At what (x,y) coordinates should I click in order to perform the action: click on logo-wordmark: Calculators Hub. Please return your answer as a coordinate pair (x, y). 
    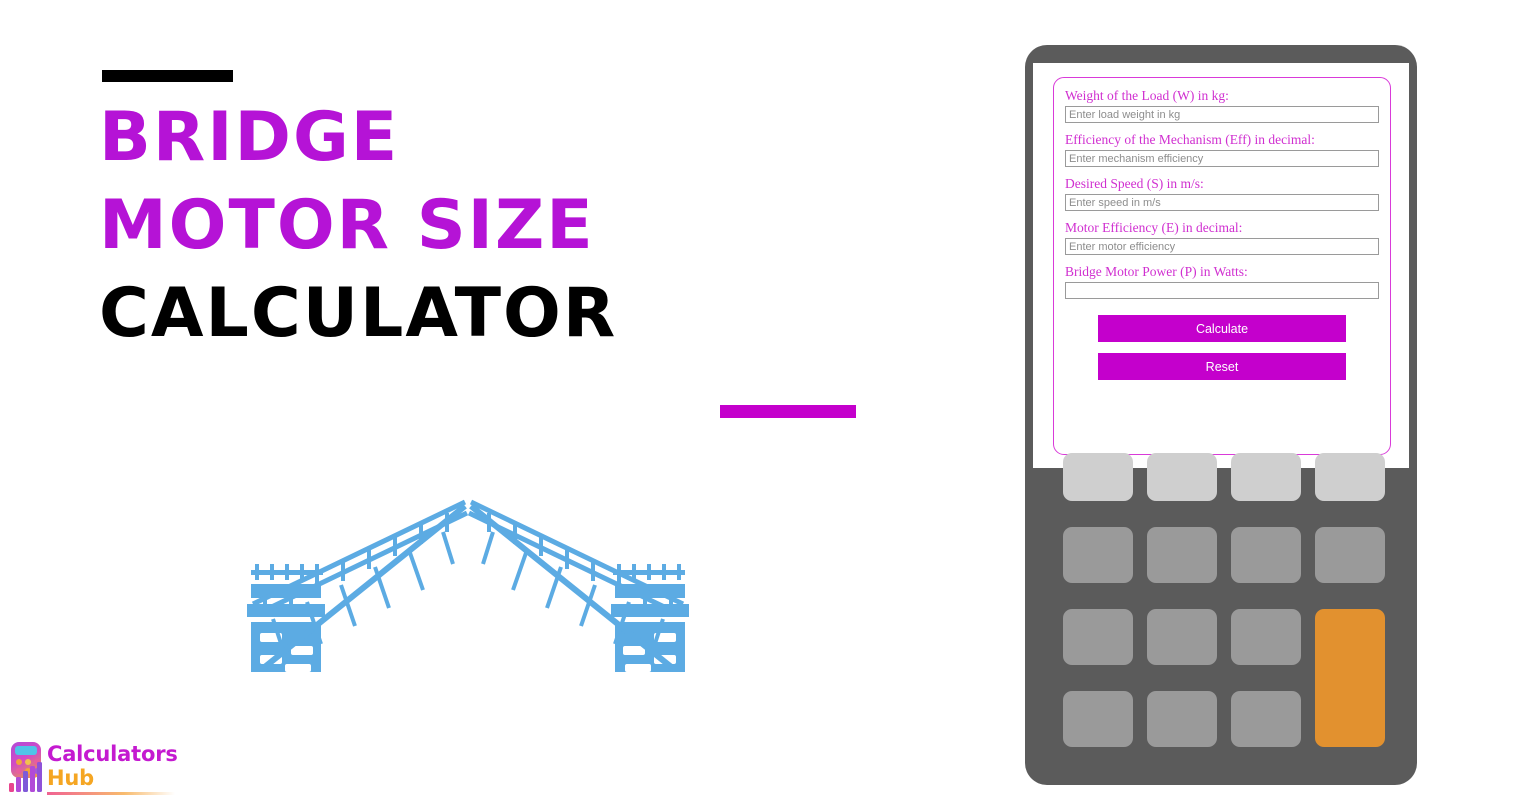
    Looking at the image, I should click on (112, 766).